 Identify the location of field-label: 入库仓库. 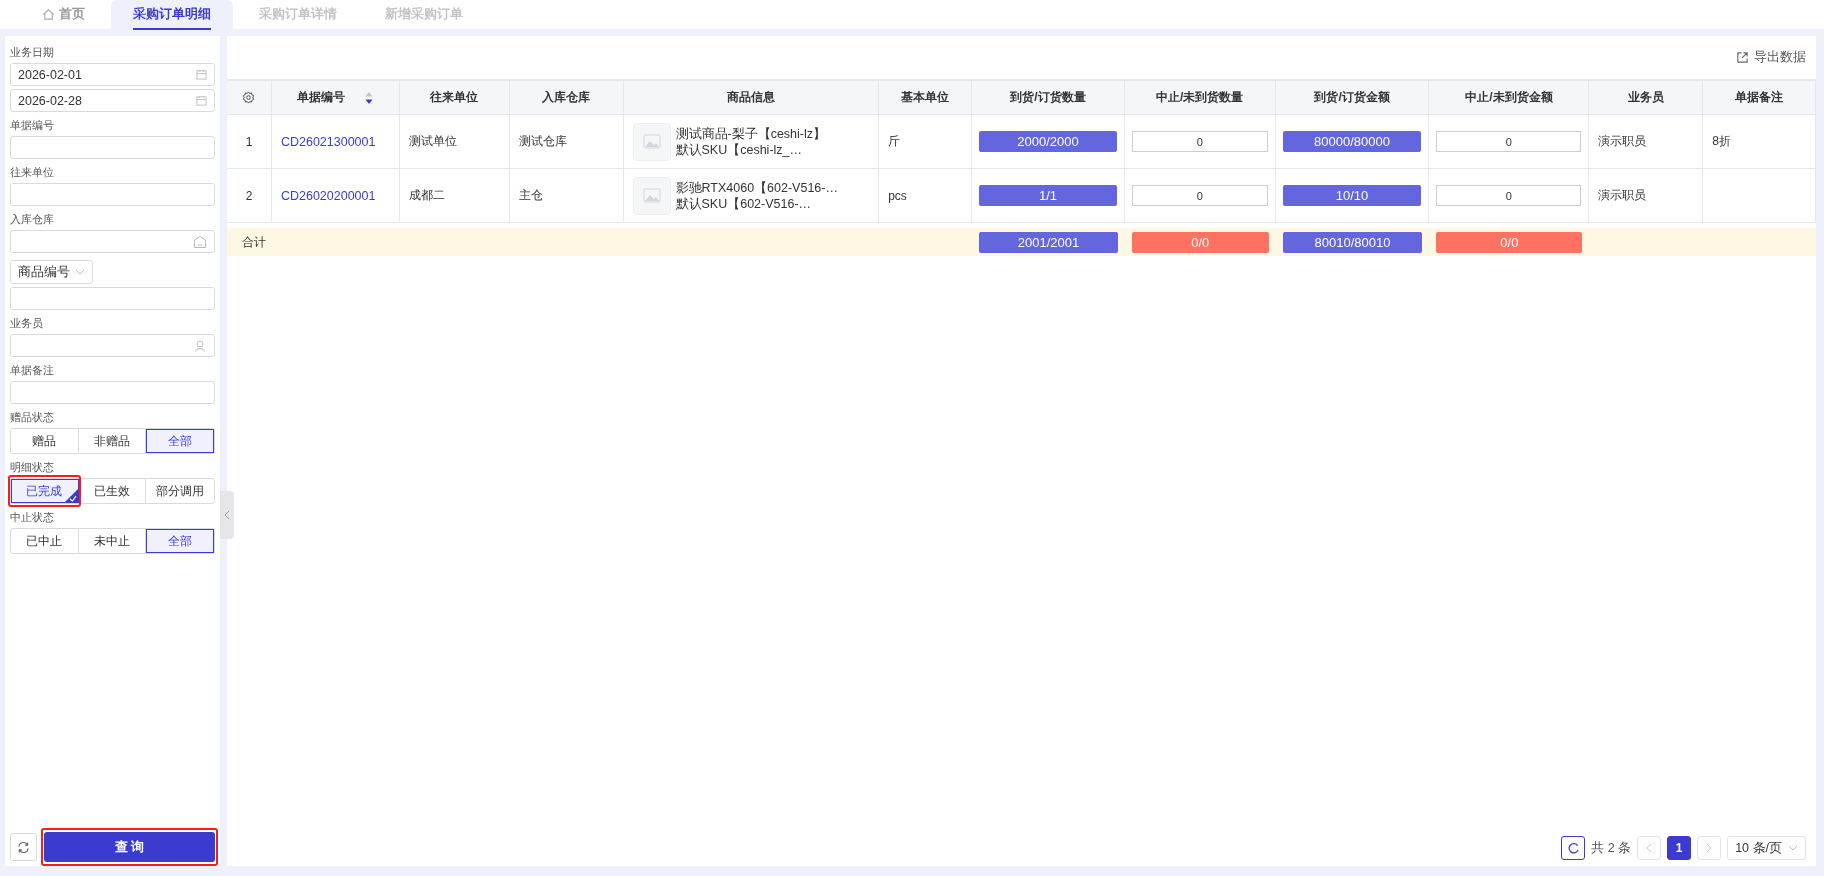
(32, 219).